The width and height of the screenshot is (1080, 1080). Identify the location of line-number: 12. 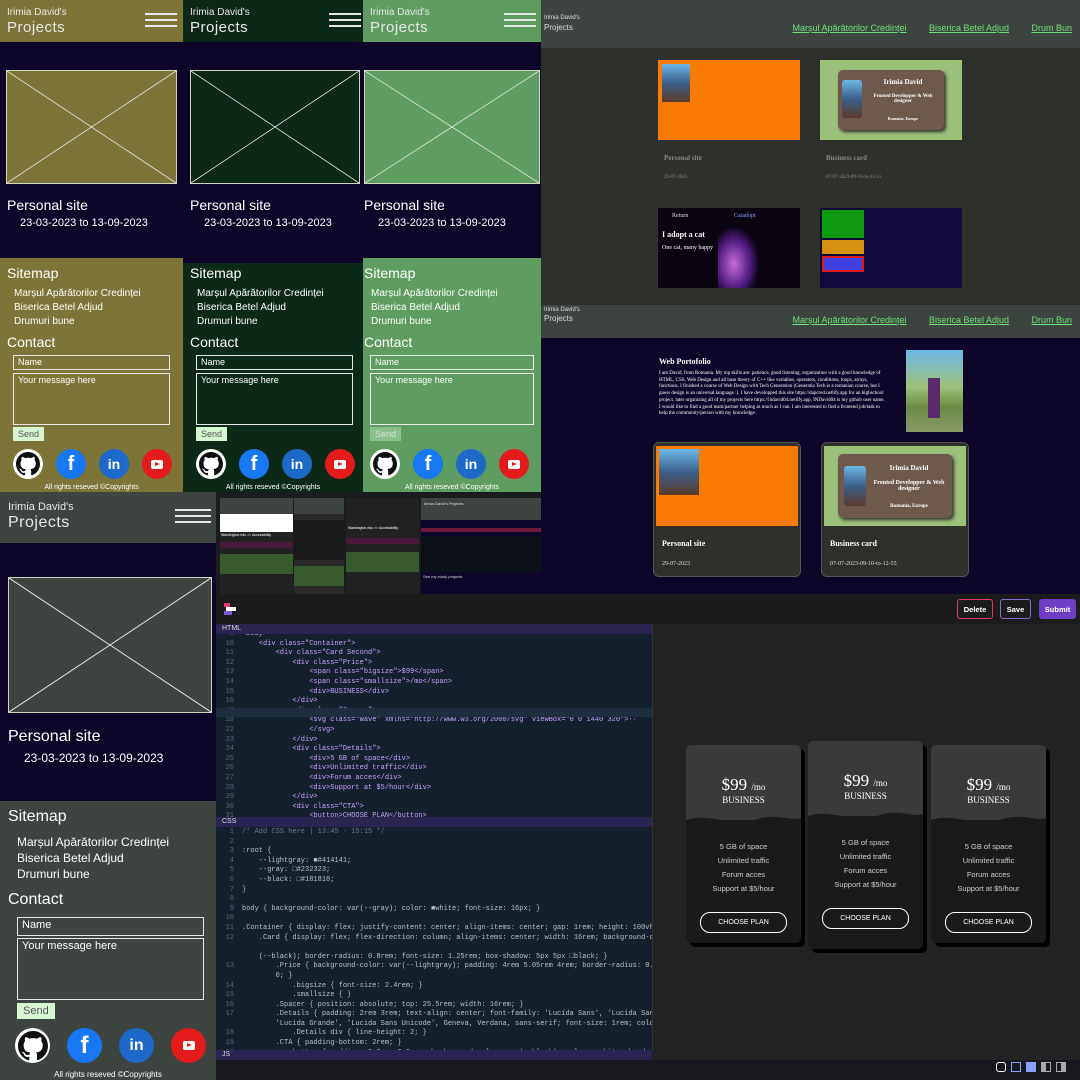
(229, 662).